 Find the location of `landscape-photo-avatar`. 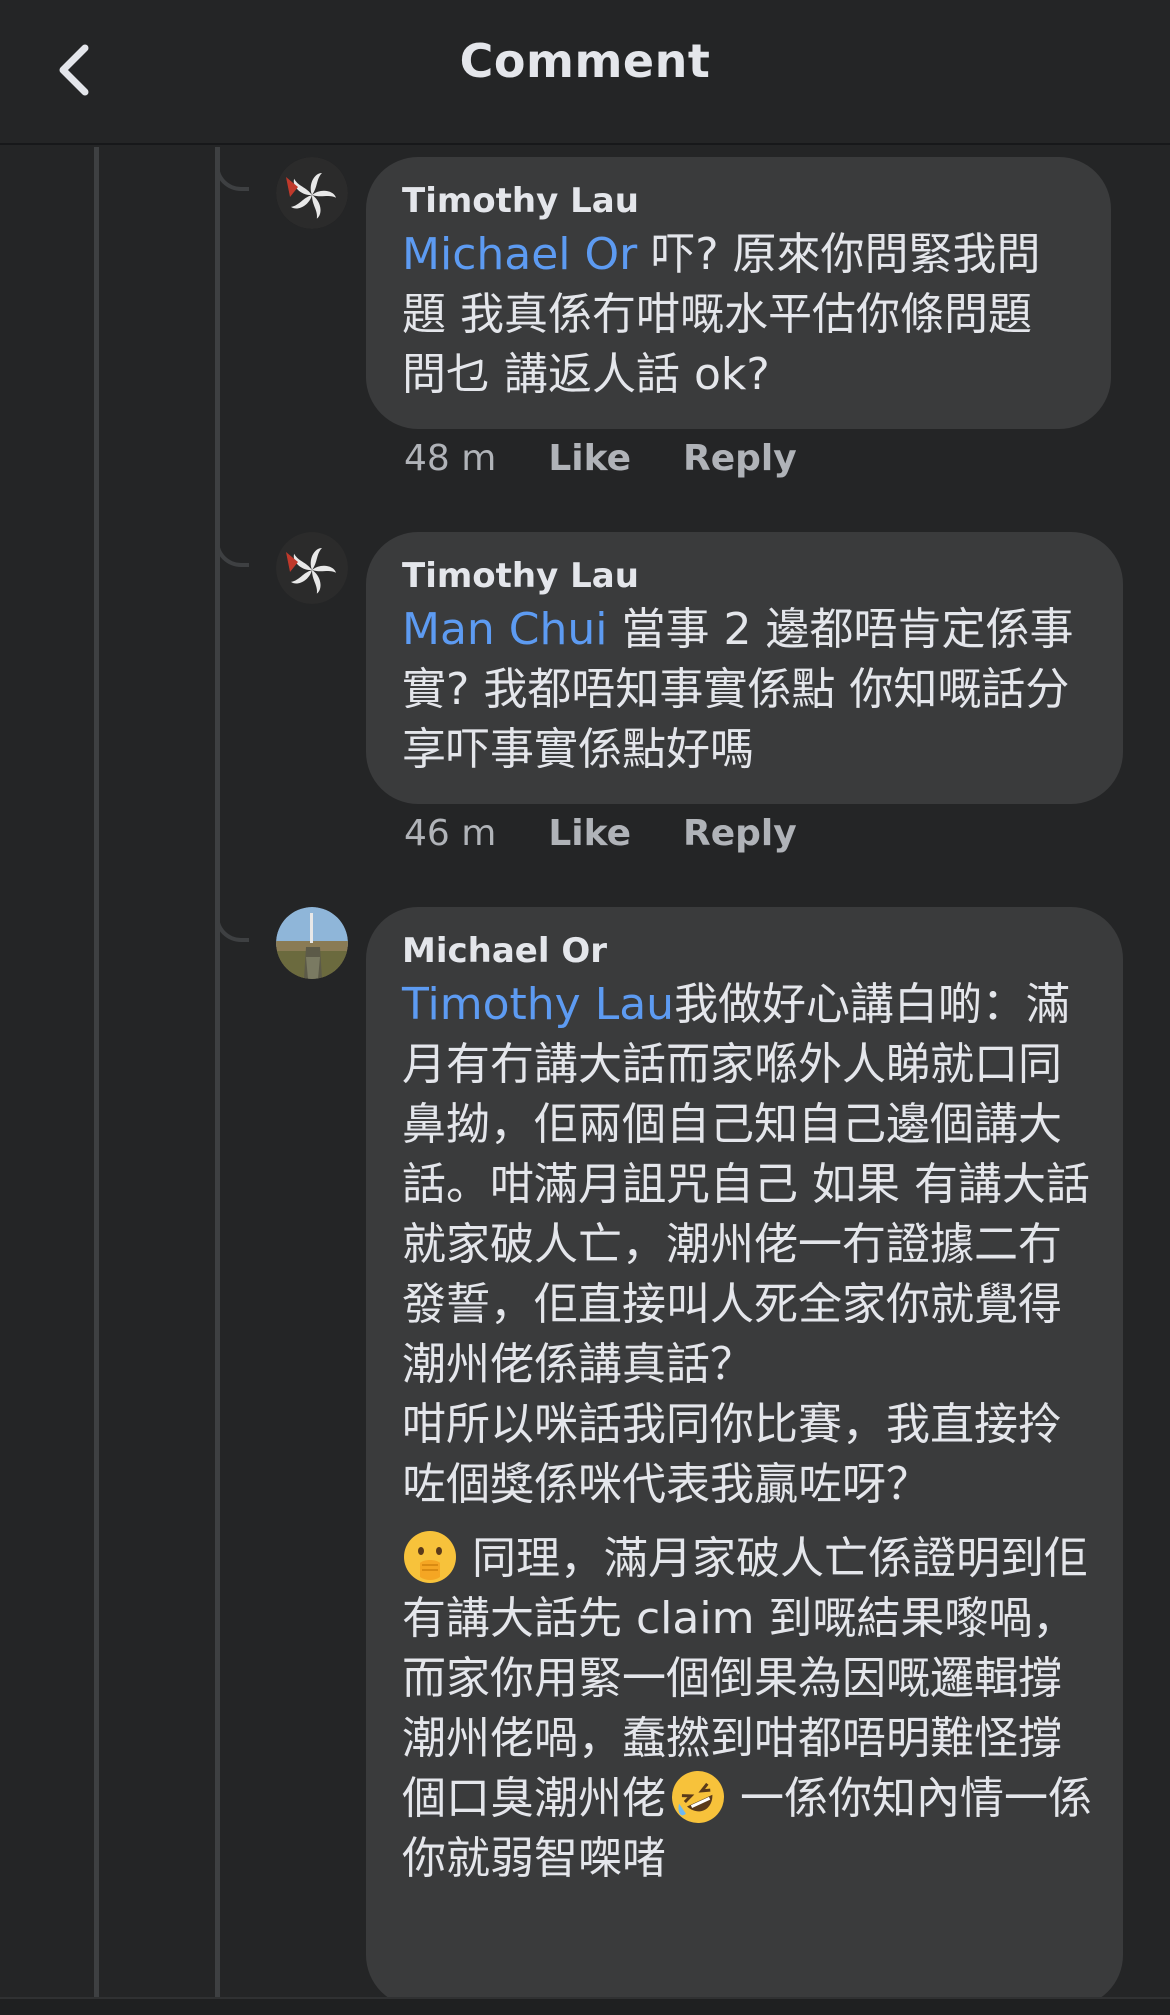

landscape-photo-avatar is located at coordinates (312, 943).